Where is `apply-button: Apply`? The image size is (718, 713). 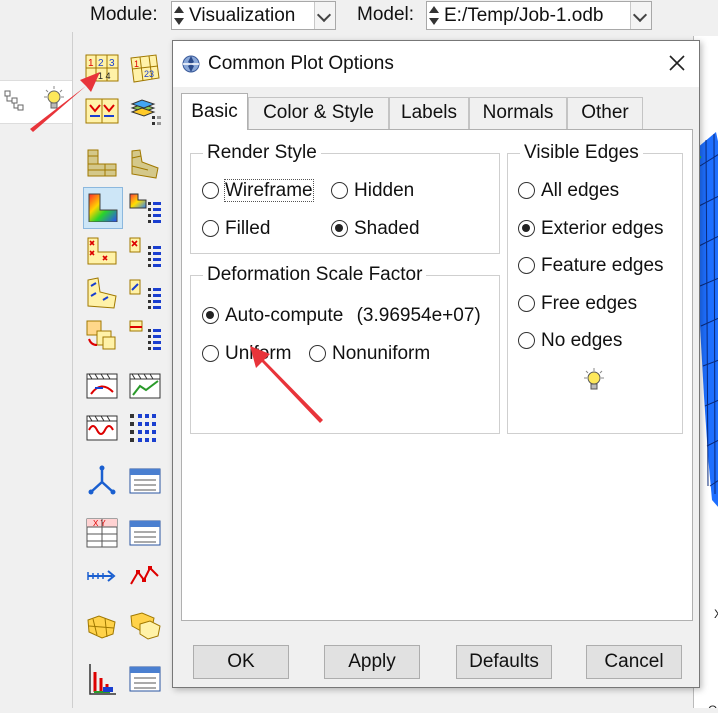 apply-button: Apply is located at coordinates (372, 662).